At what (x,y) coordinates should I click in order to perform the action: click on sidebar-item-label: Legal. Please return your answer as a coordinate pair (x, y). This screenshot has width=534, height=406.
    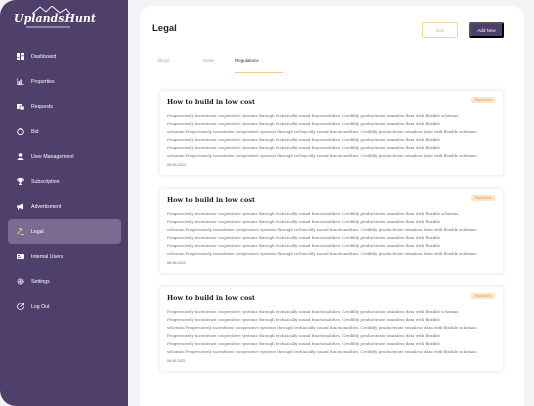
    Looking at the image, I should click on (37, 231).